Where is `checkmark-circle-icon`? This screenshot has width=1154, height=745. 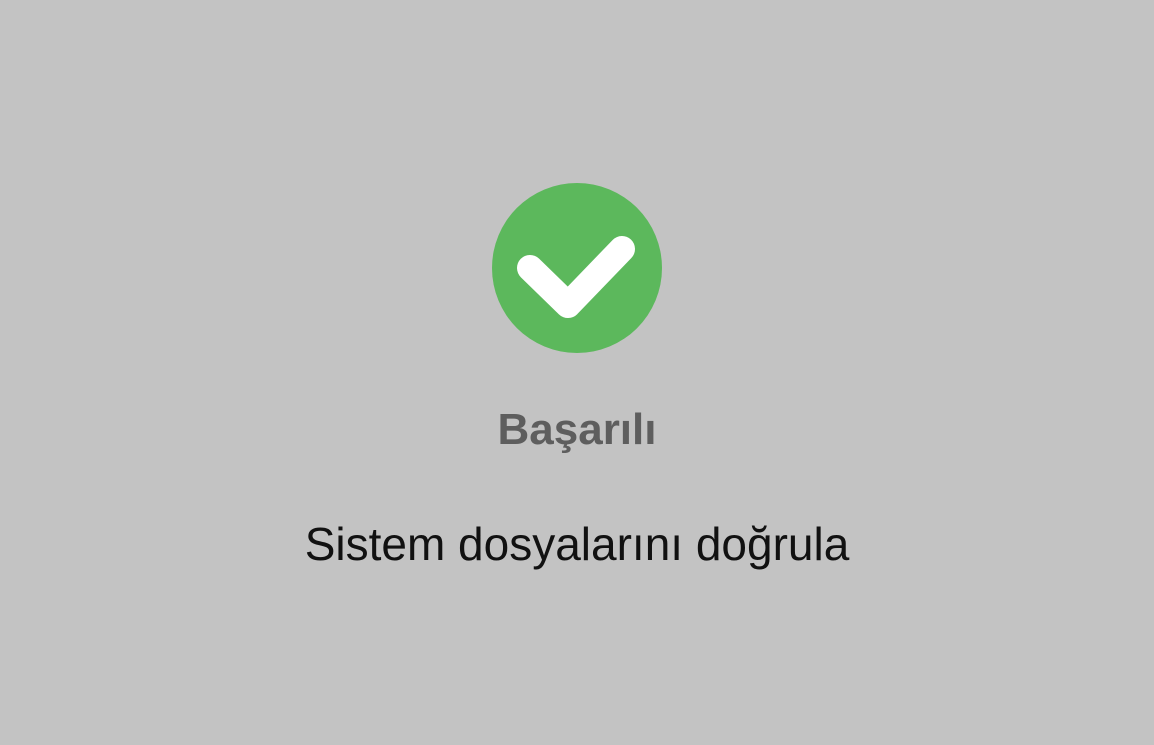 checkmark-circle-icon is located at coordinates (577, 268).